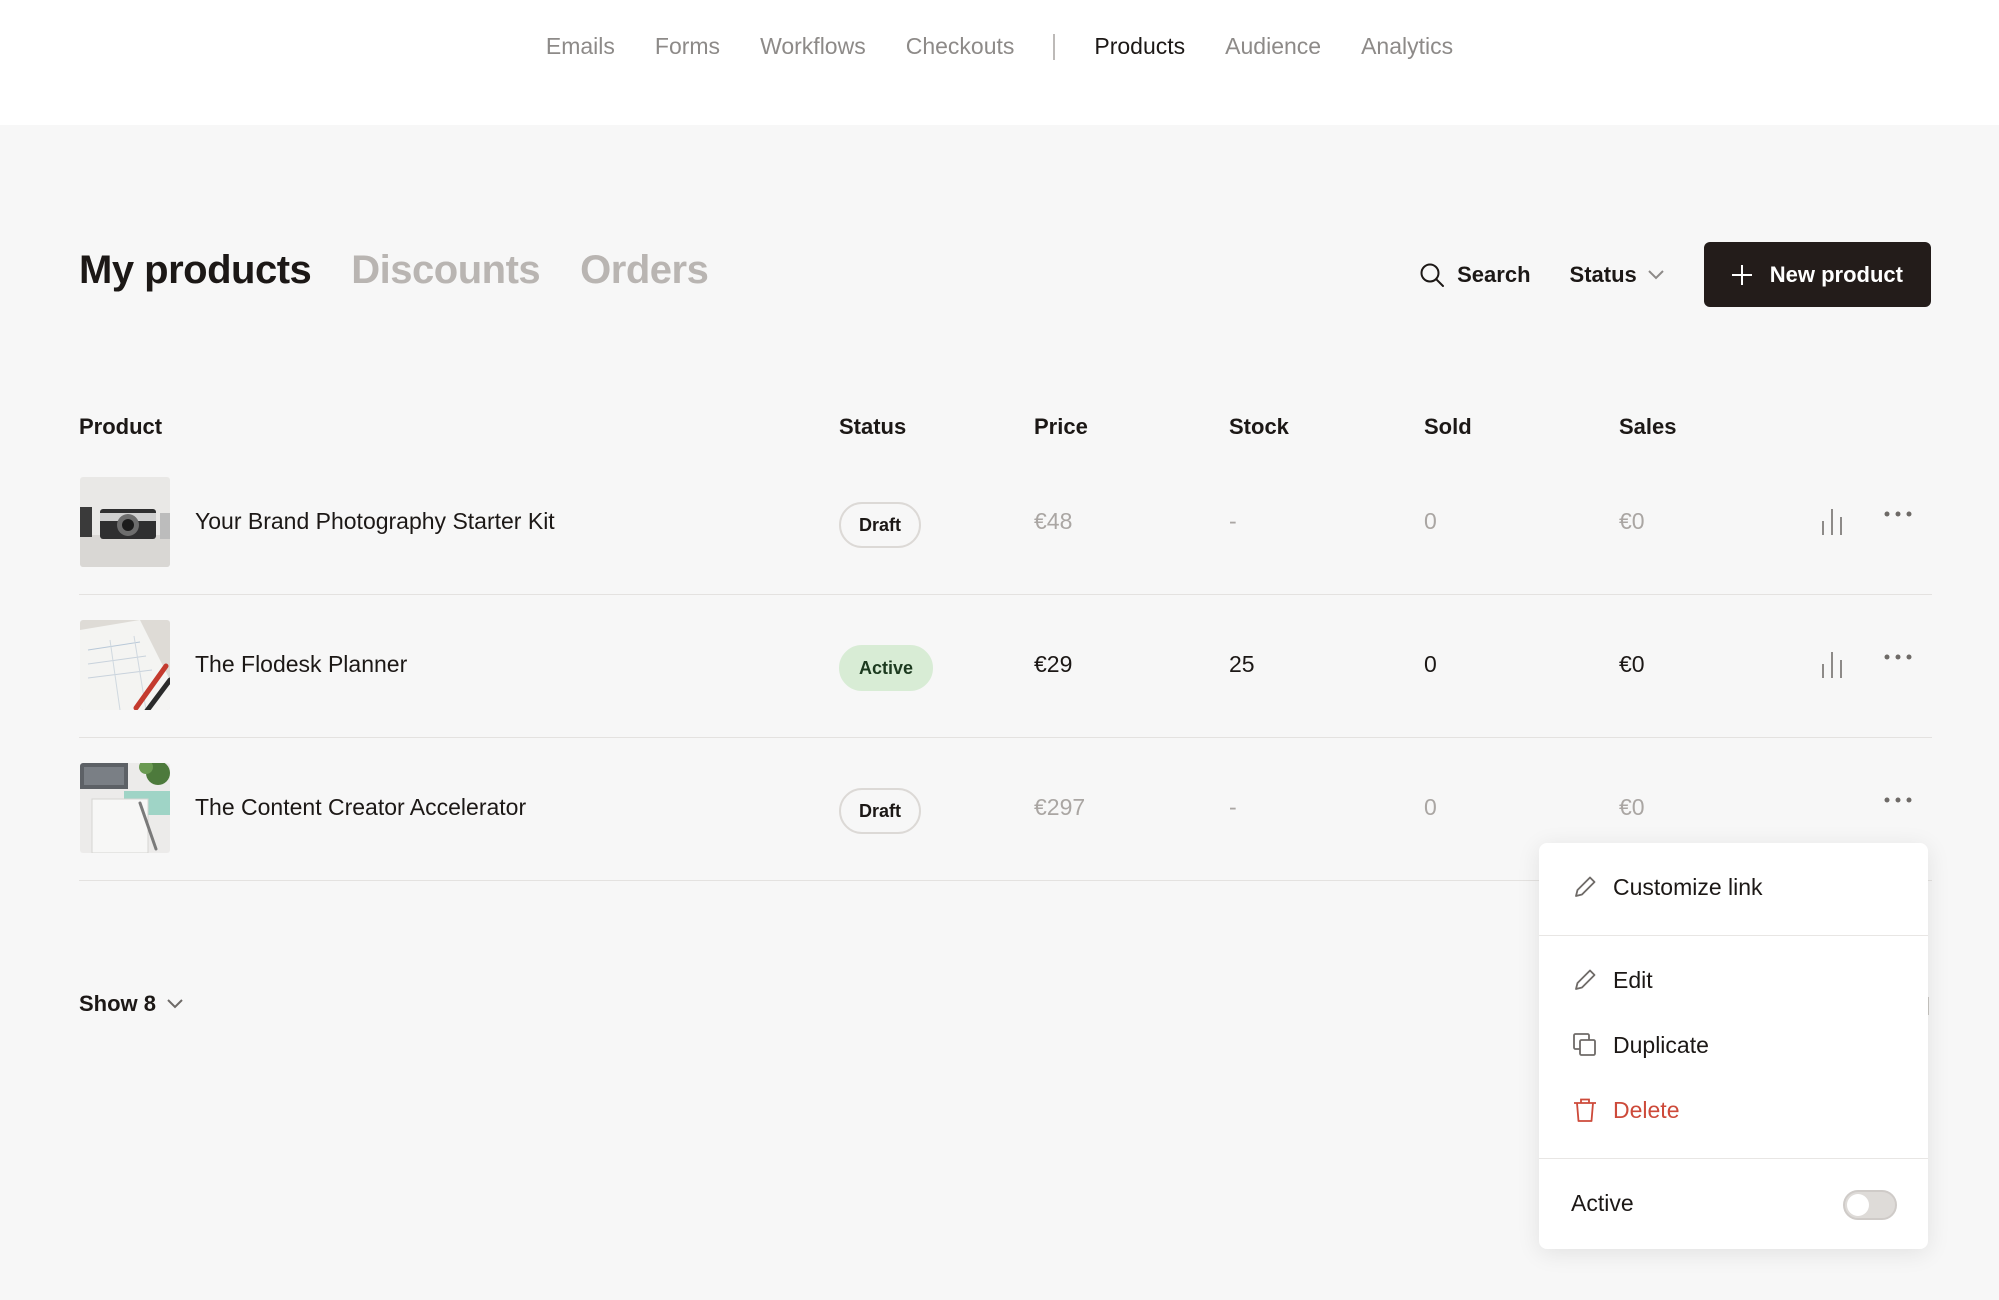 The width and height of the screenshot is (1999, 1300). I want to click on tab-discounts: Discounts, so click(445, 270).